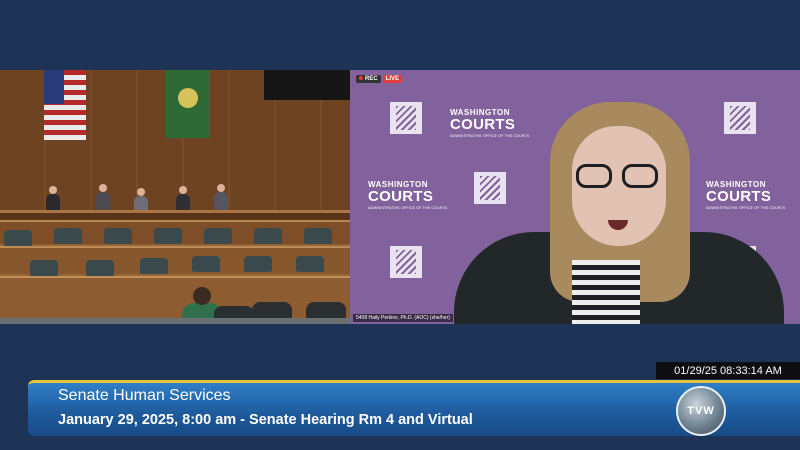 The width and height of the screenshot is (800, 450). What do you see at coordinates (619, 177) in the screenshot?
I see `glasses-icon` at bounding box center [619, 177].